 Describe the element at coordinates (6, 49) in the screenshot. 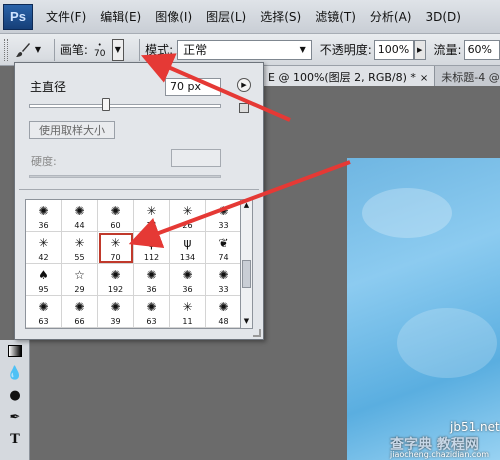

I see `options-grip` at that location.